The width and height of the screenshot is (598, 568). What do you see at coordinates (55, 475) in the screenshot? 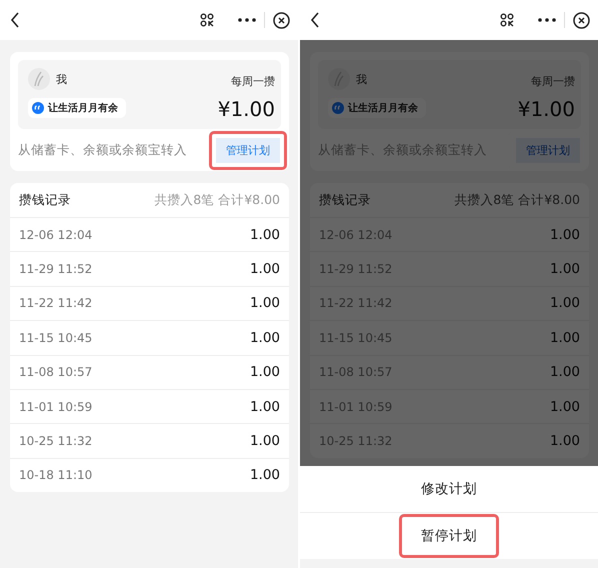
I see `record-time: 10-18 11:10` at bounding box center [55, 475].